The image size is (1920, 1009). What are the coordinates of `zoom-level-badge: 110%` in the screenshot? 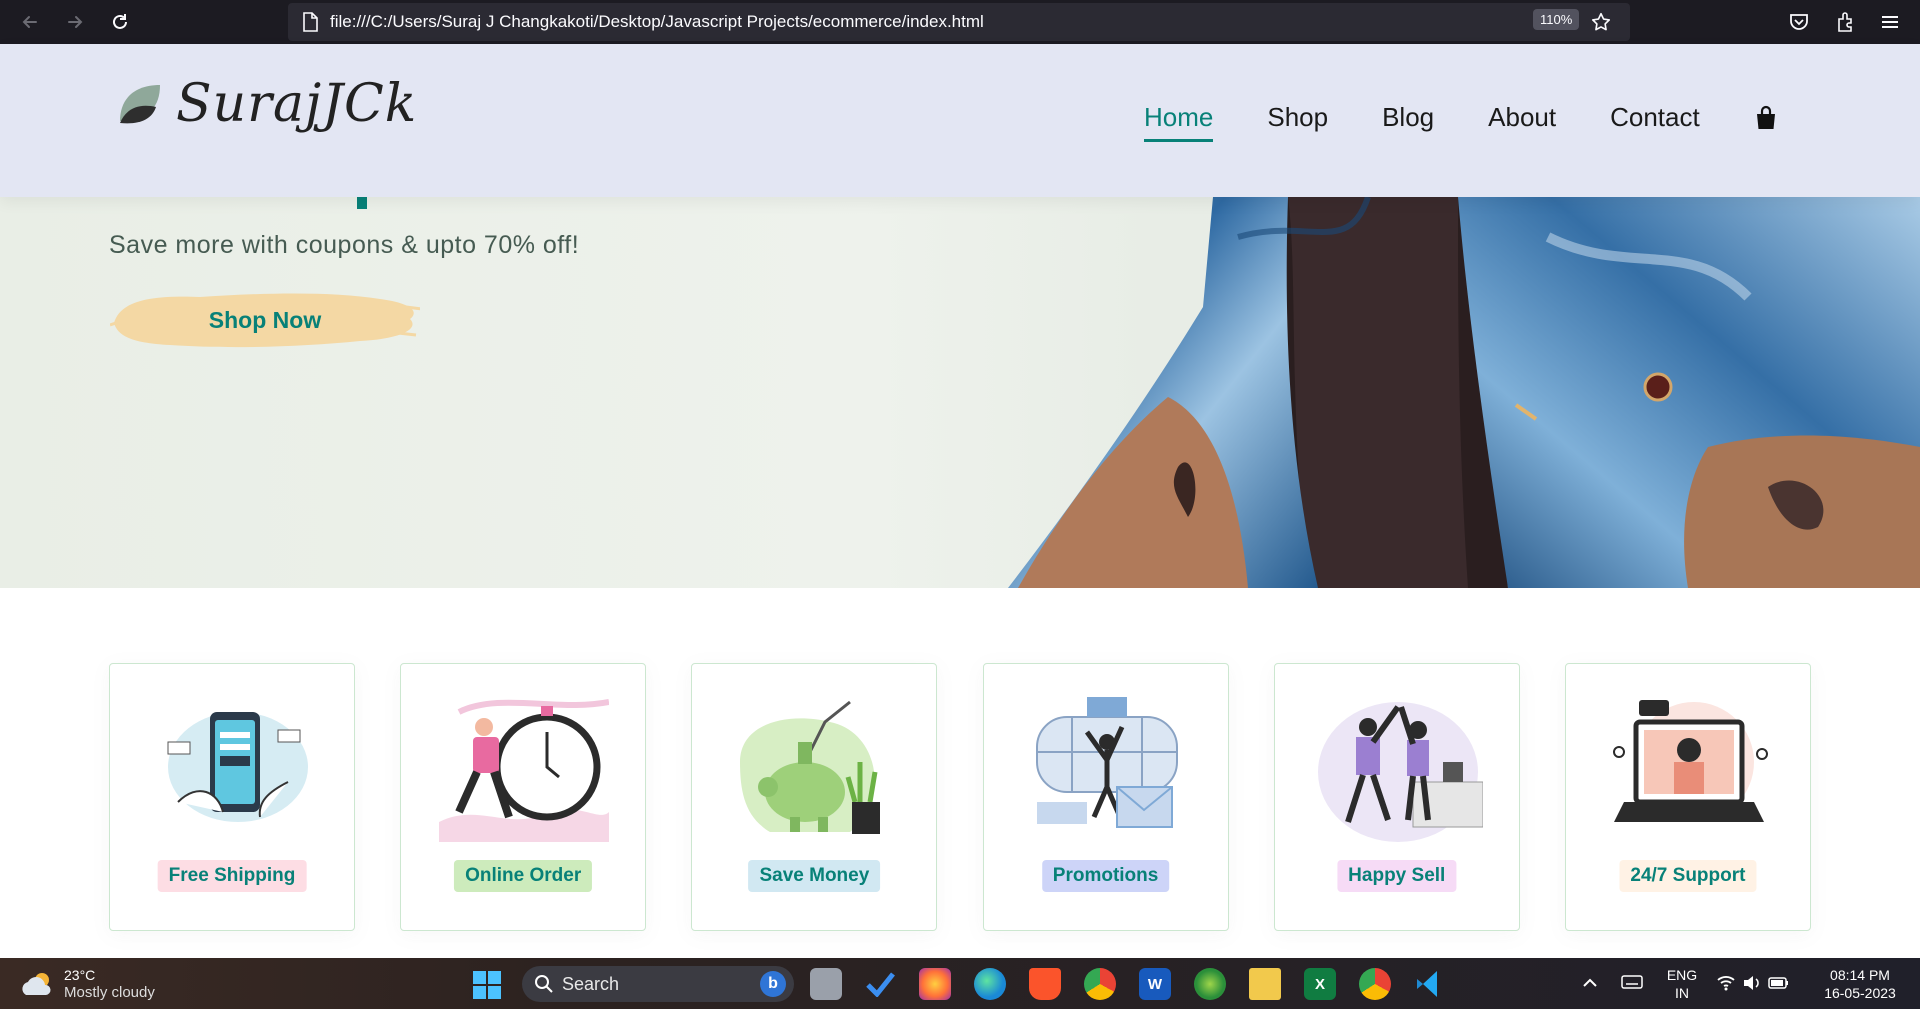 It's located at (1556, 19).